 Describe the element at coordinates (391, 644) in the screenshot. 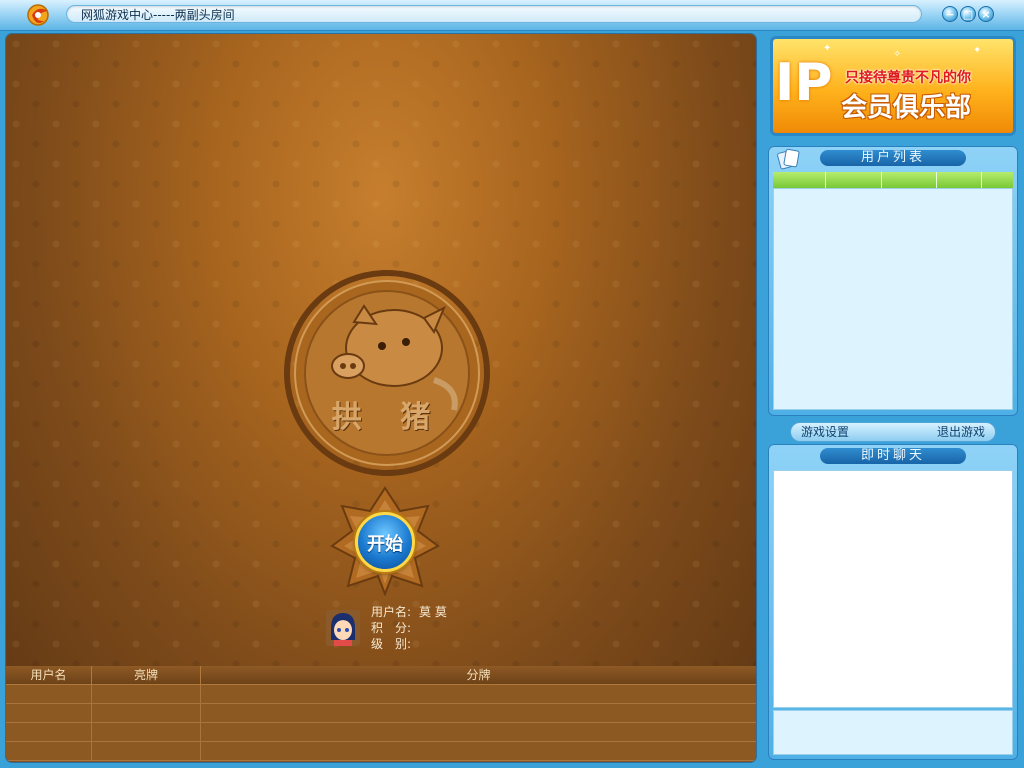

I see `level-label: 级 别:` at that location.